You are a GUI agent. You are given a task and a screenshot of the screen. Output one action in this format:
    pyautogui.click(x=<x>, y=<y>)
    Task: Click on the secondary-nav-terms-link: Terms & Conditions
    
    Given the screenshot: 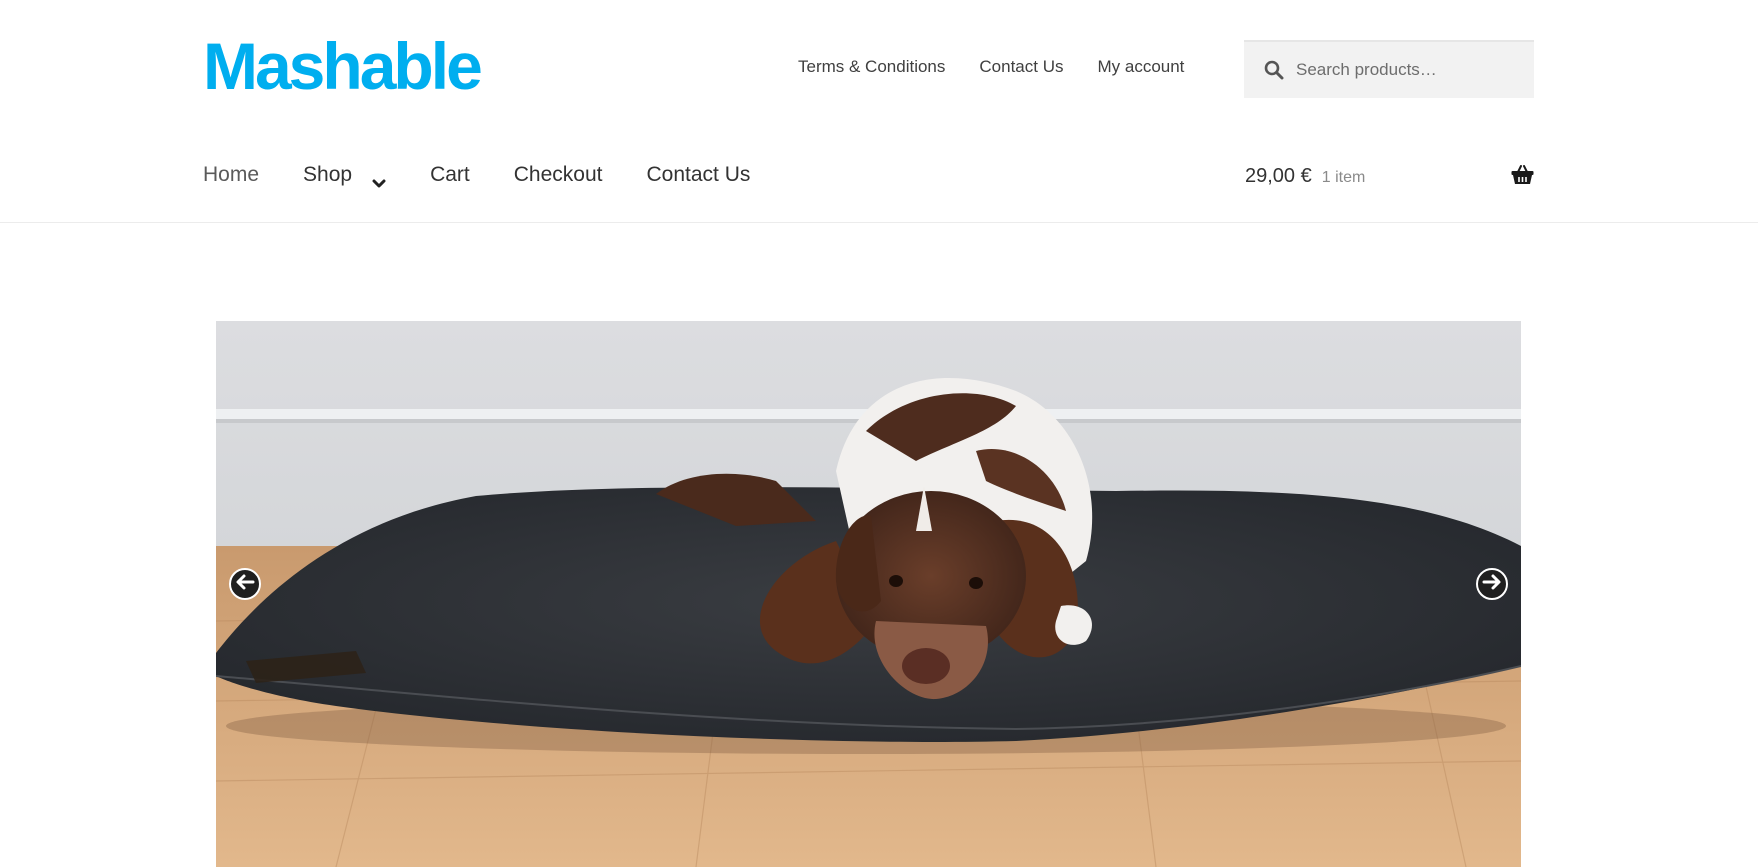 What is the action you would take?
    pyautogui.click(x=871, y=67)
    